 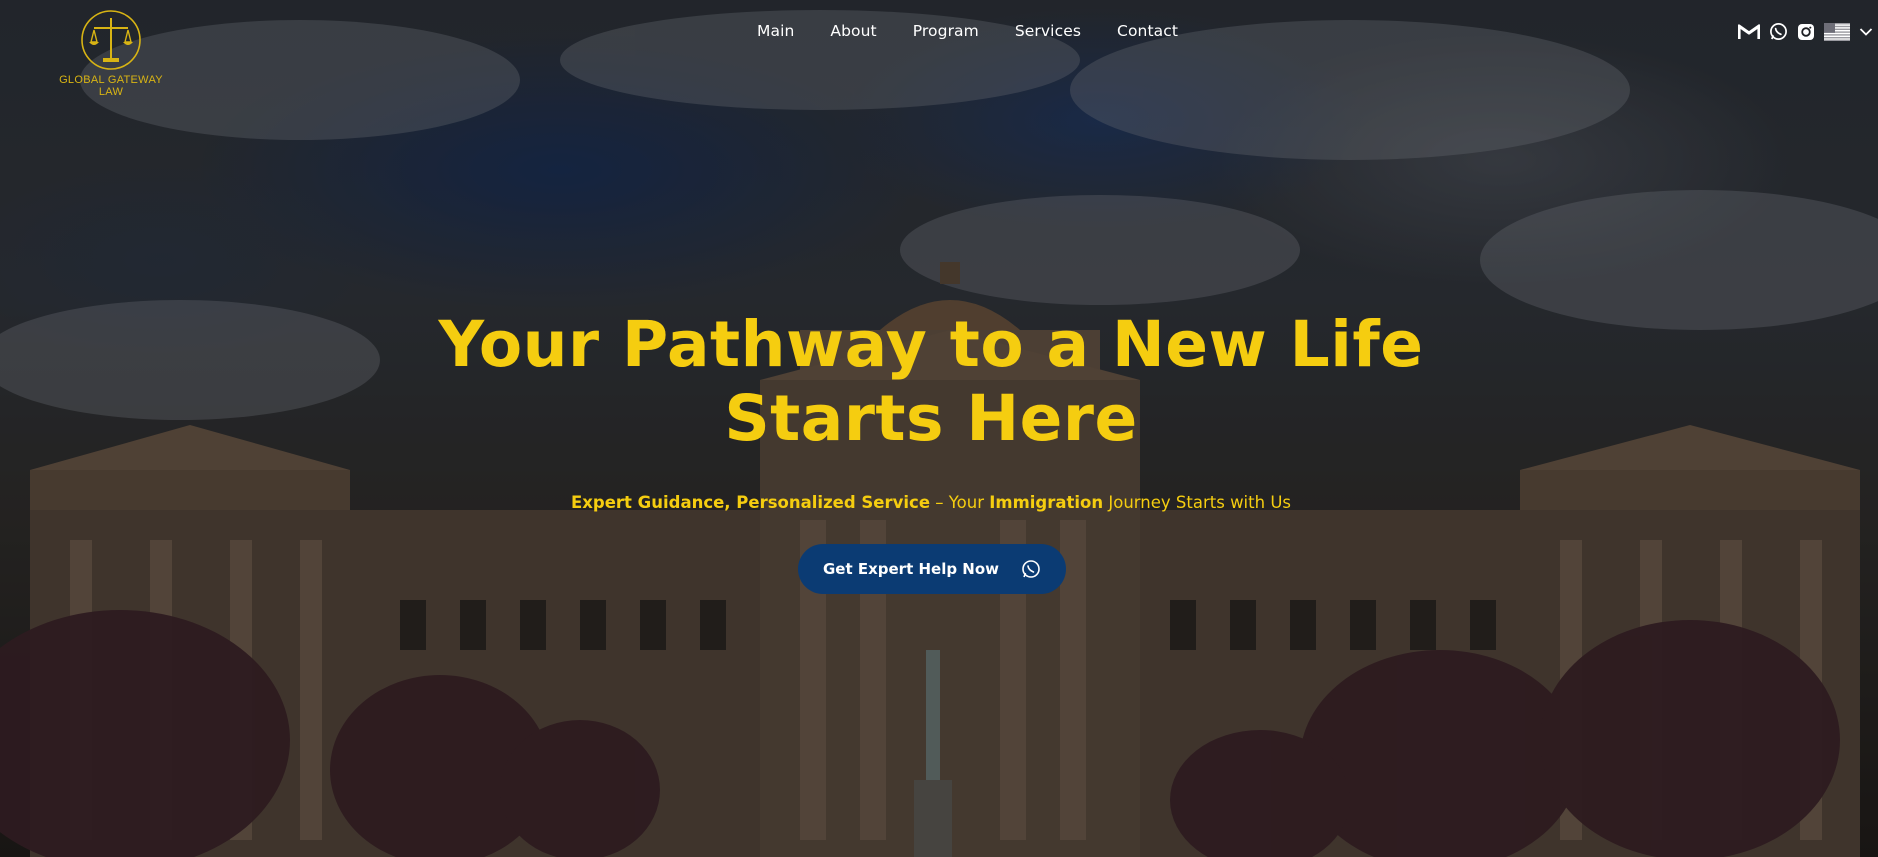 I want to click on gmail-icon, so click(x=1749, y=31).